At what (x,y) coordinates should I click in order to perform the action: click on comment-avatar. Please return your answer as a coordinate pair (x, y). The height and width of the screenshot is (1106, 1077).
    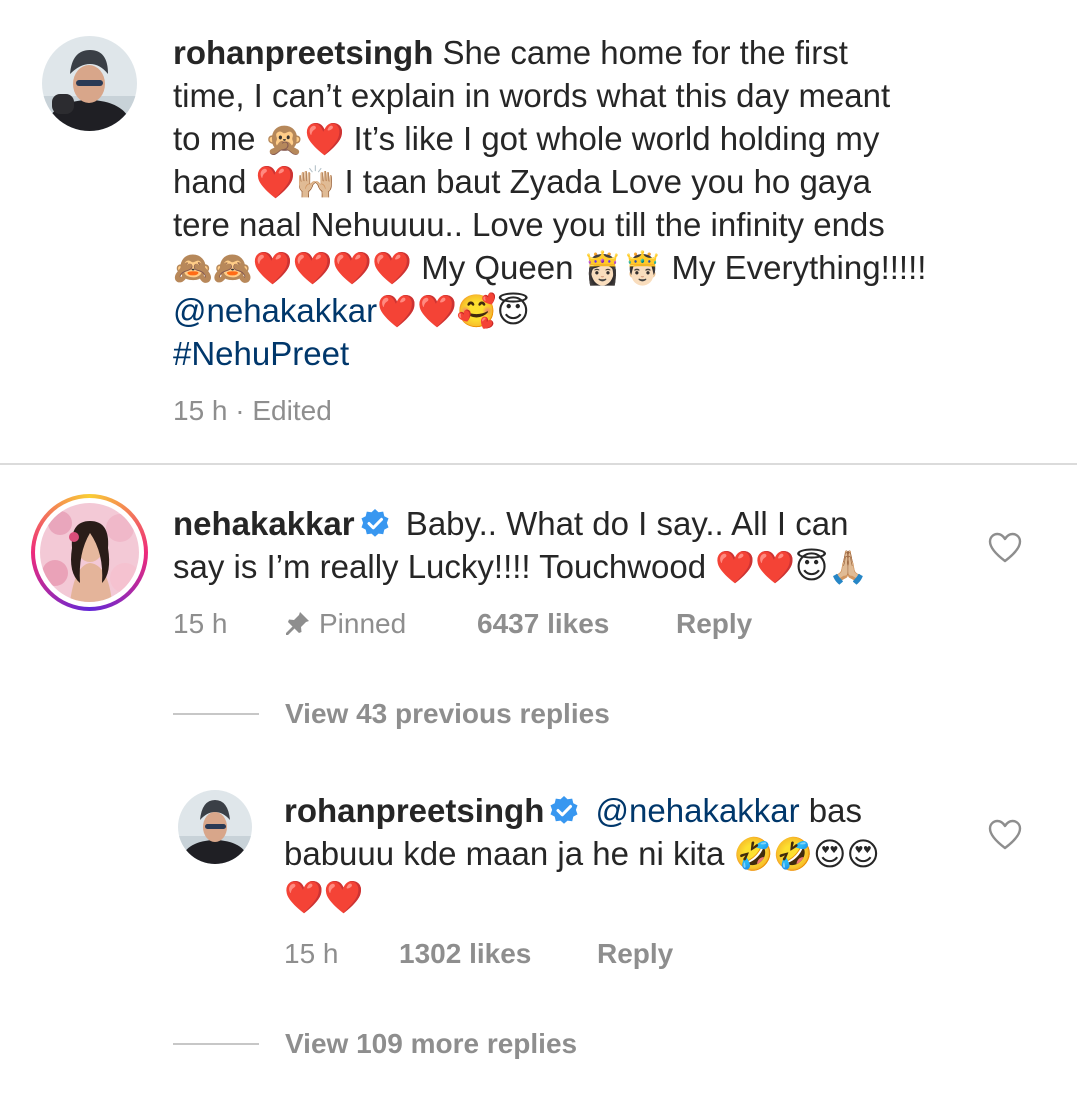
    Looking at the image, I should click on (89, 552).